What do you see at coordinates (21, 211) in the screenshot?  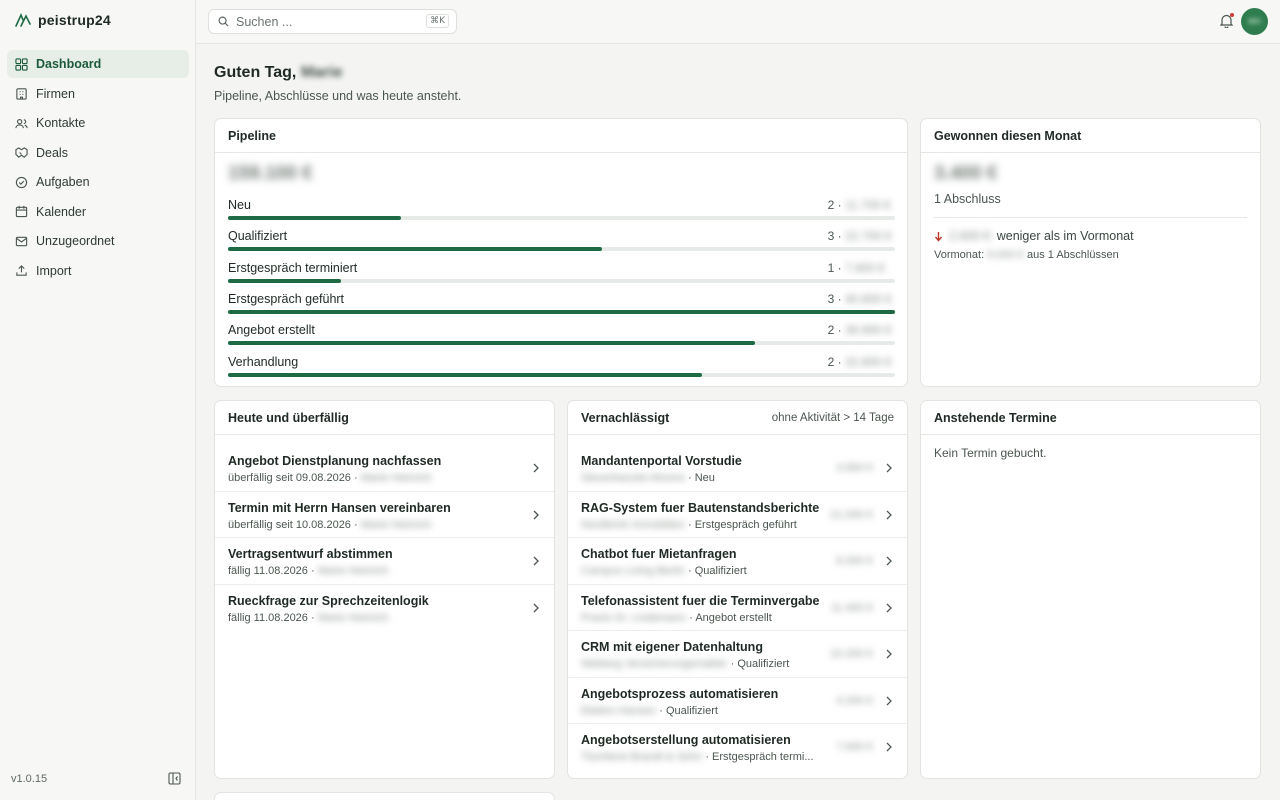 I see `calendar-icon` at bounding box center [21, 211].